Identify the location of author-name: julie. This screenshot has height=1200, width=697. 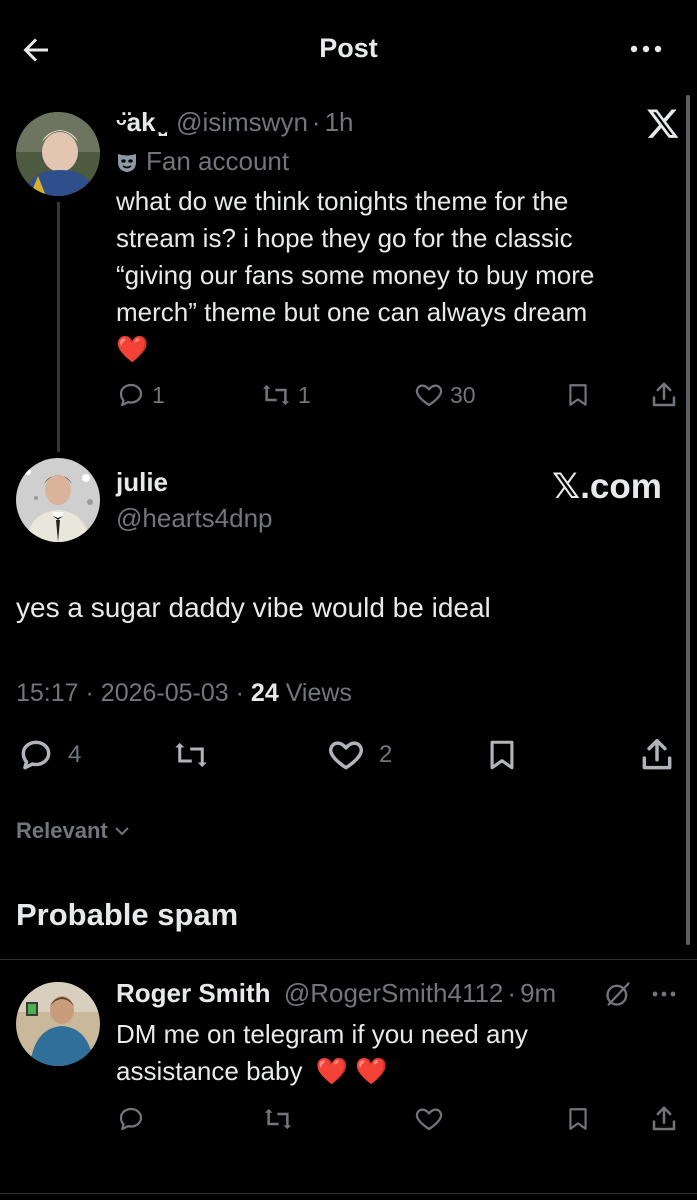
(142, 482).